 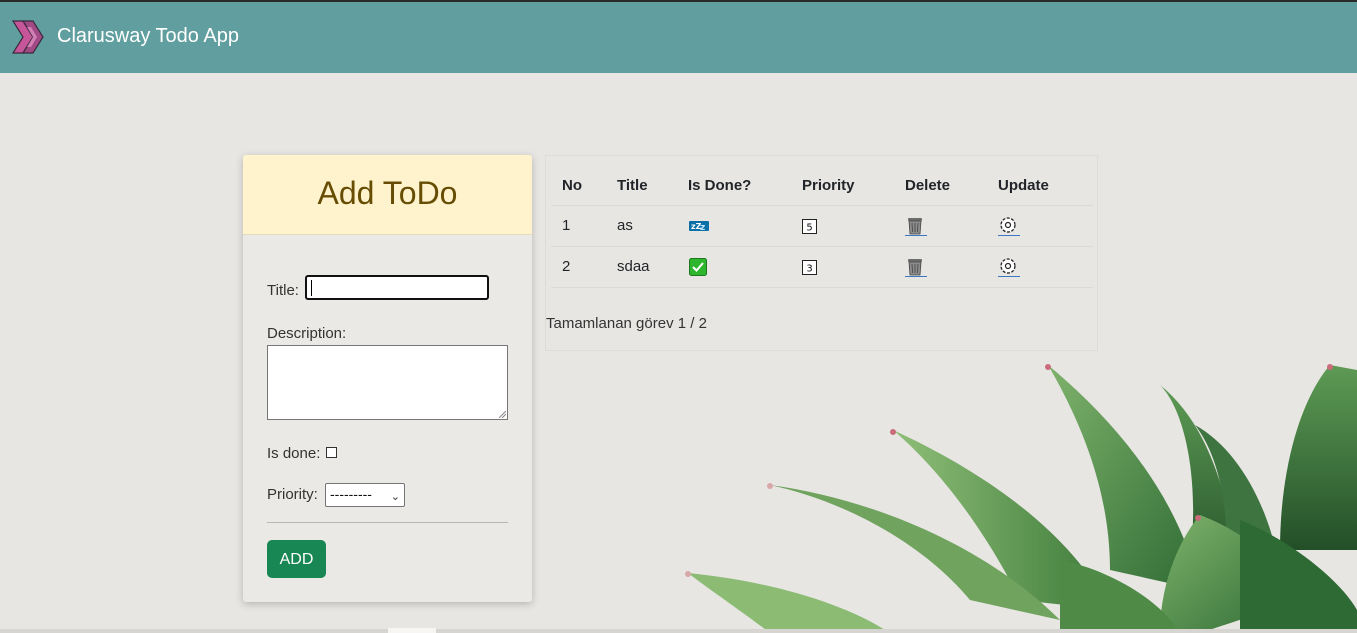 I want to click on row-title: as, so click(x=625, y=225).